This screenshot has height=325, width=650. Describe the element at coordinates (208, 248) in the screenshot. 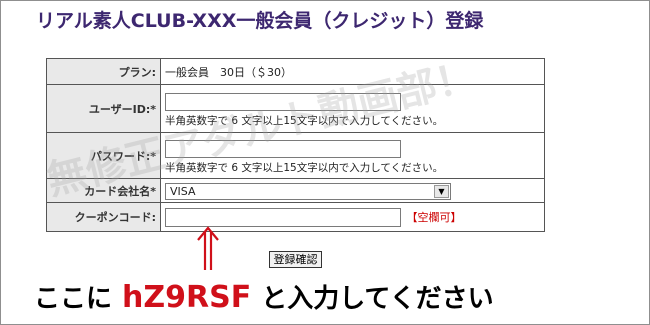

I see `arrow-up-icon` at that location.